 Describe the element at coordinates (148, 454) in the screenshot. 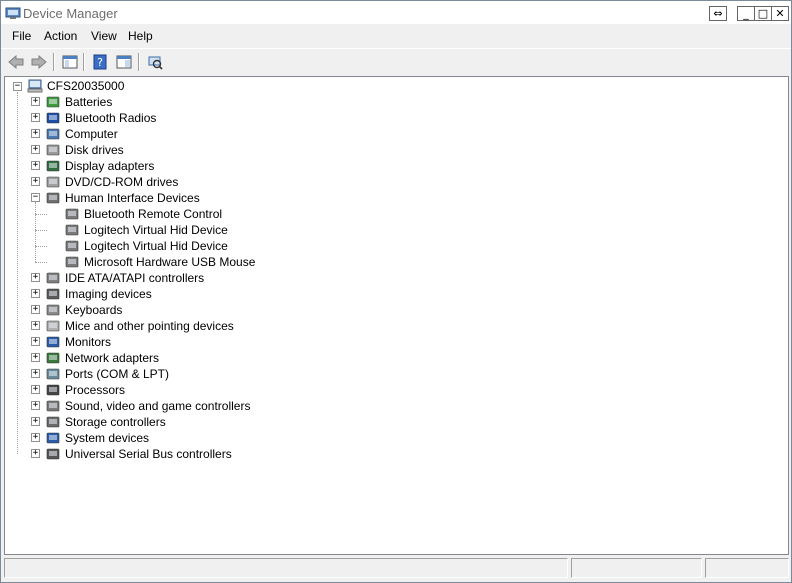

I see `tree-category-label: Universal Serial Bus controllers` at that location.